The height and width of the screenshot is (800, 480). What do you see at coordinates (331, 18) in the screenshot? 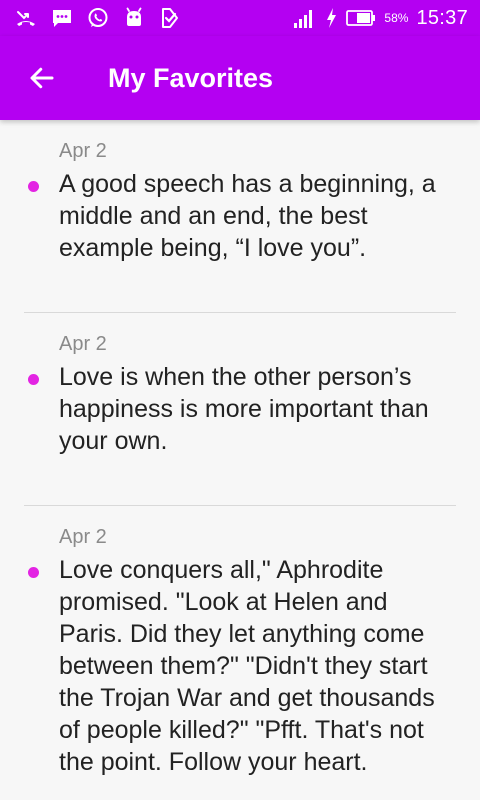
I see `charging-icon` at bounding box center [331, 18].